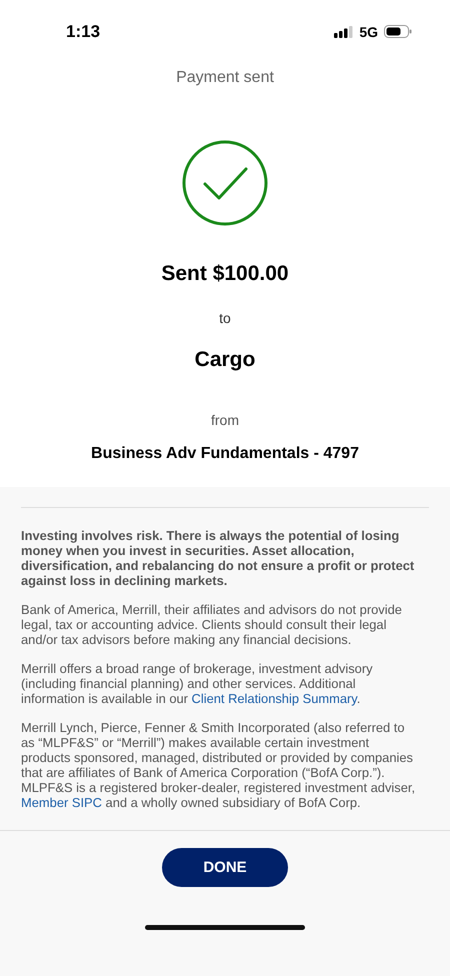 The width and height of the screenshot is (450, 976). What do you see at coordinates (225, 360) in the screenshot?
I see `recipient-name: Cargo` at bounding box center [225, 360].